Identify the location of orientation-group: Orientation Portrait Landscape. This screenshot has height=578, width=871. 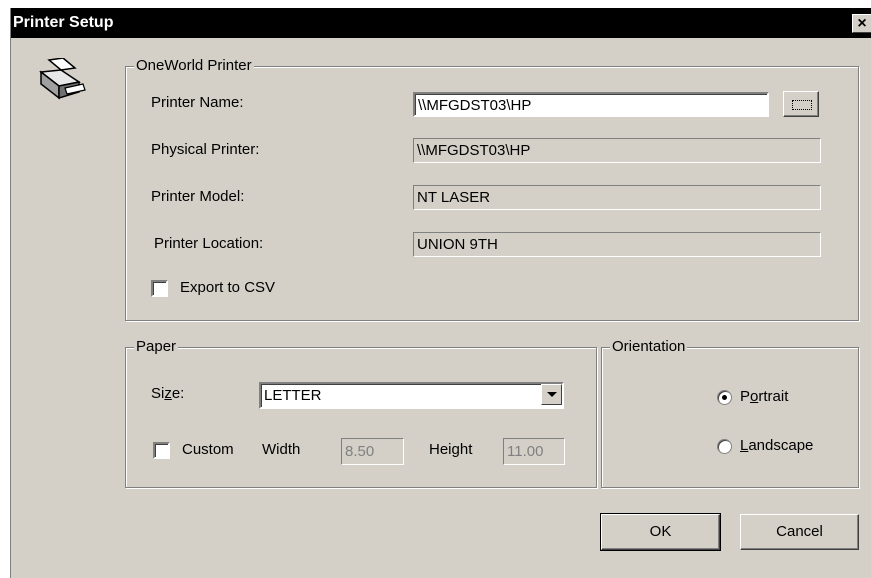
(730, 413).